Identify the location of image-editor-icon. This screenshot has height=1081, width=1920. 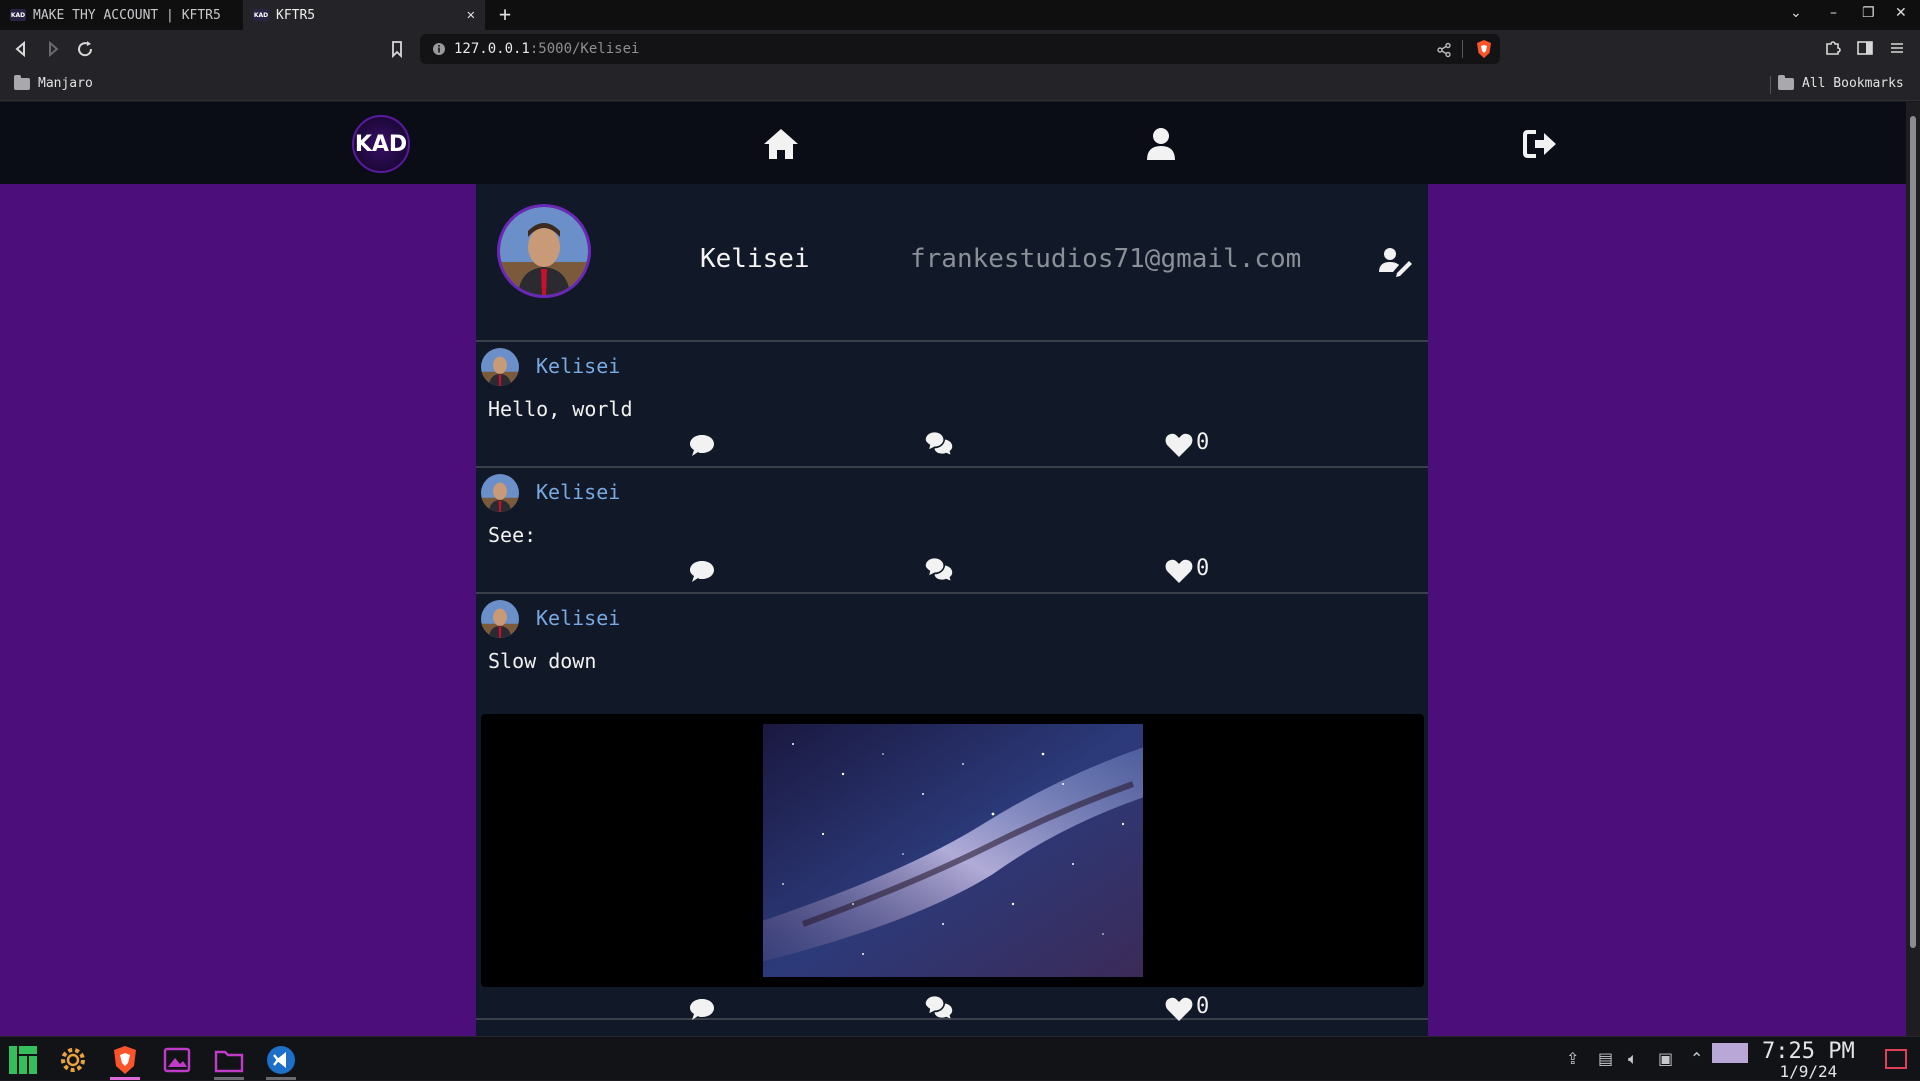
(177, 1060).